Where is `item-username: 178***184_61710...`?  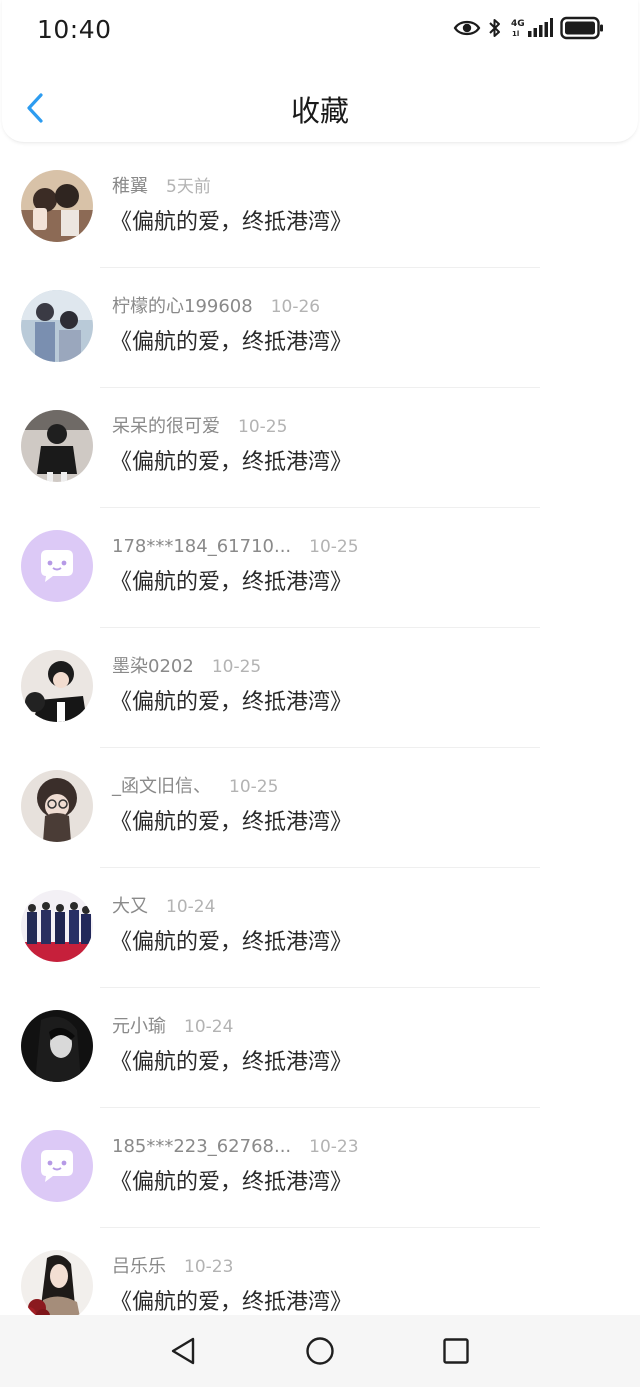 item-username: 178***184_61710... is located at coordinates (201, 546).